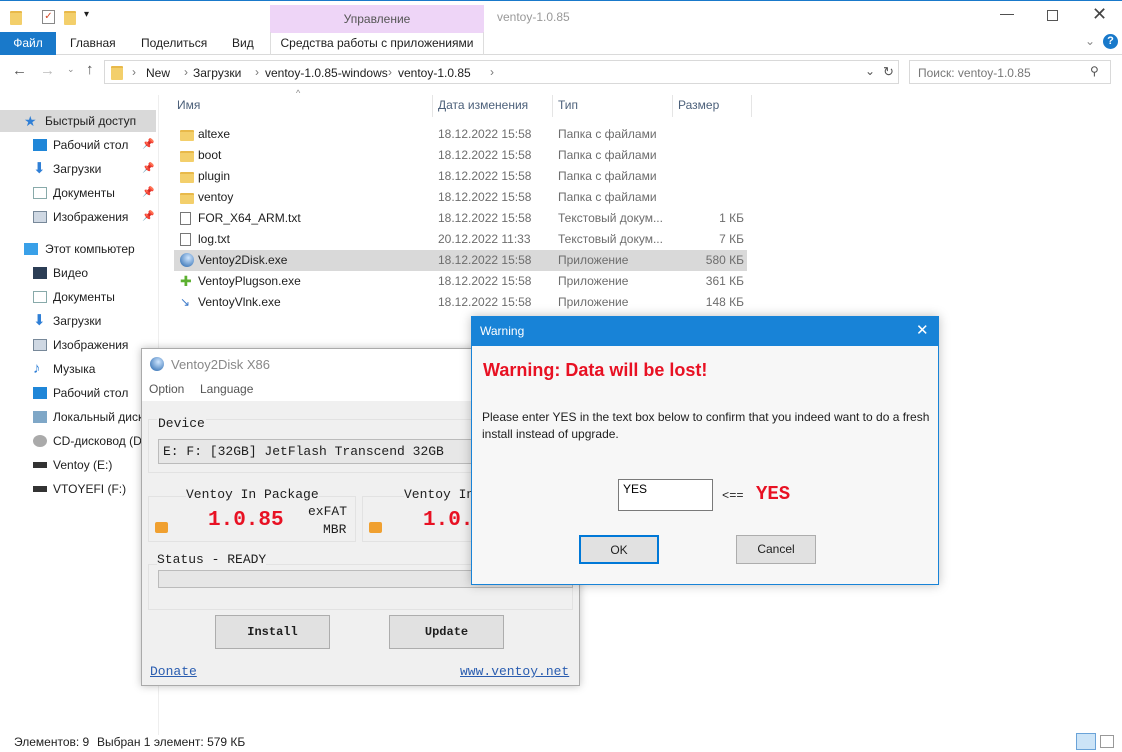 This screenshot has width=1122, height=752. What do you see at coordinates (93, 43) in the screenshot?
I see `tab-home: Главная` at bounding box center [93, 43].